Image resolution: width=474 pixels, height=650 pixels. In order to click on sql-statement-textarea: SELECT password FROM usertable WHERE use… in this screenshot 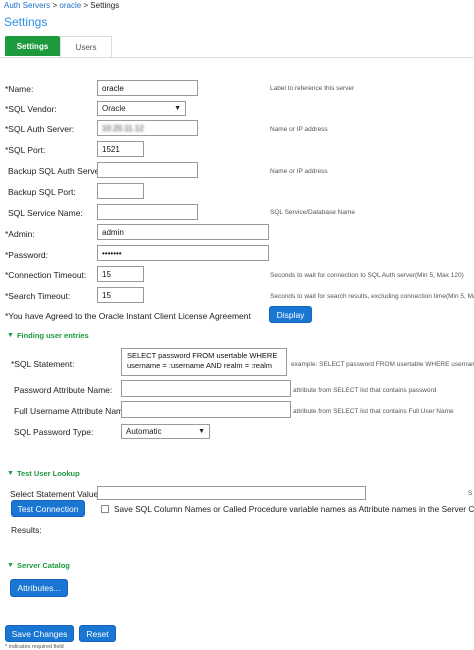, I will do `click(204, 362)`.